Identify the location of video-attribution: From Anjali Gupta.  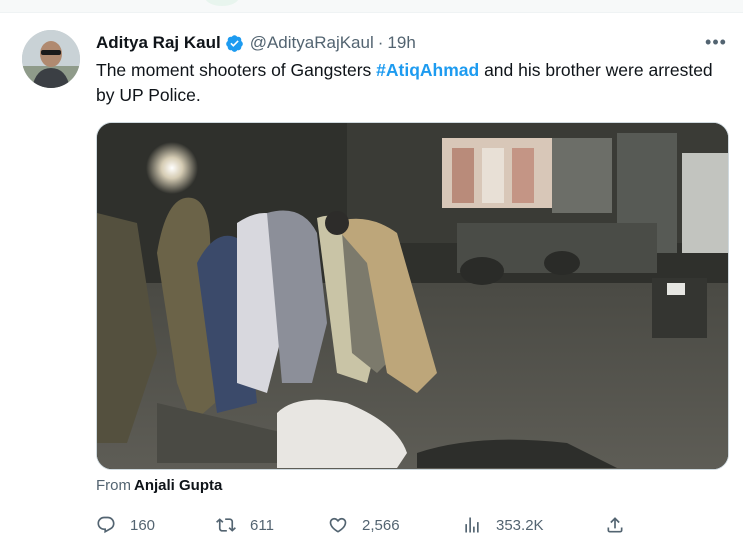
(159, 485).